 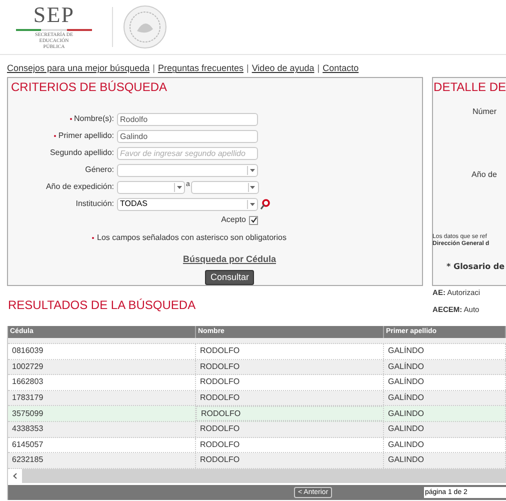 I want to click on table-row: 4338353 RODOLFO GALINDO, so click(x=257, y=430).